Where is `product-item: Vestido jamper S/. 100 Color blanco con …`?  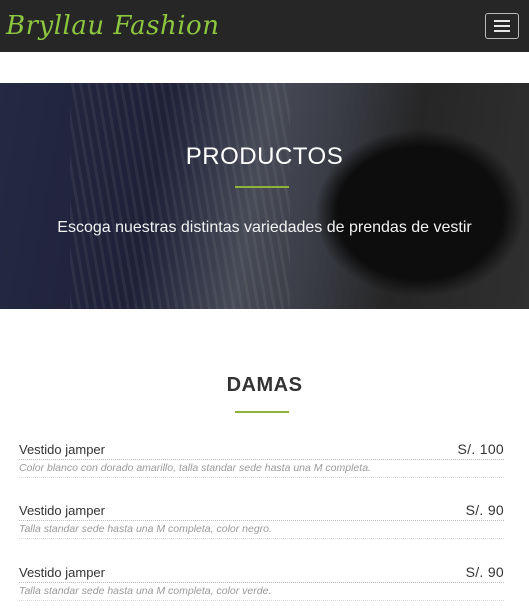 product-item: Vestido jamper S/. 100 Color blanco con … is located at coordinates (261, 459).